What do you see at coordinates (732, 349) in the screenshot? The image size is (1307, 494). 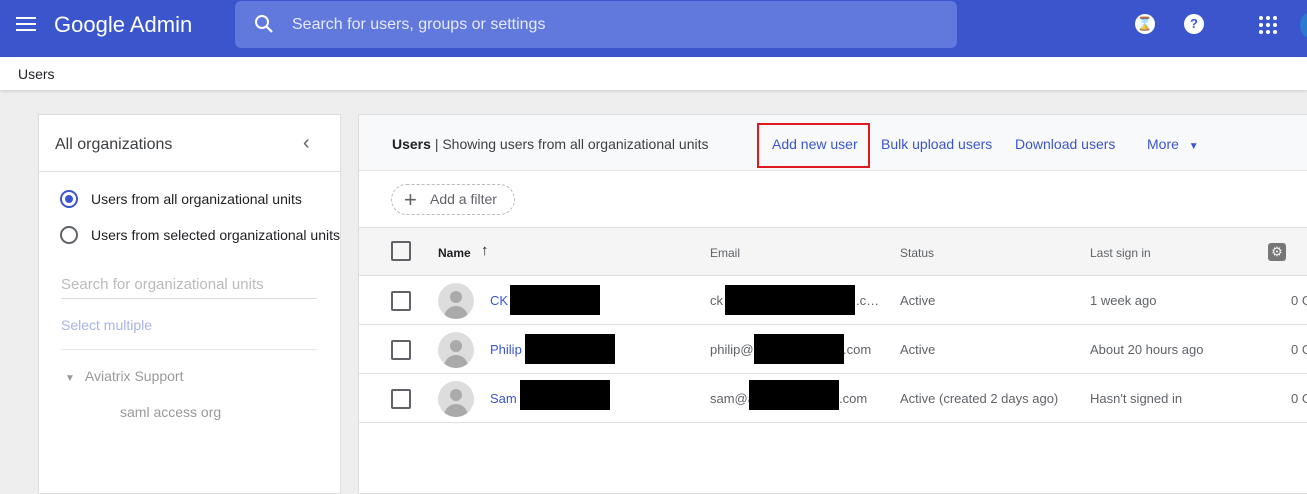 I see `email-prefix: philip@` at bounding box center [732, 349].